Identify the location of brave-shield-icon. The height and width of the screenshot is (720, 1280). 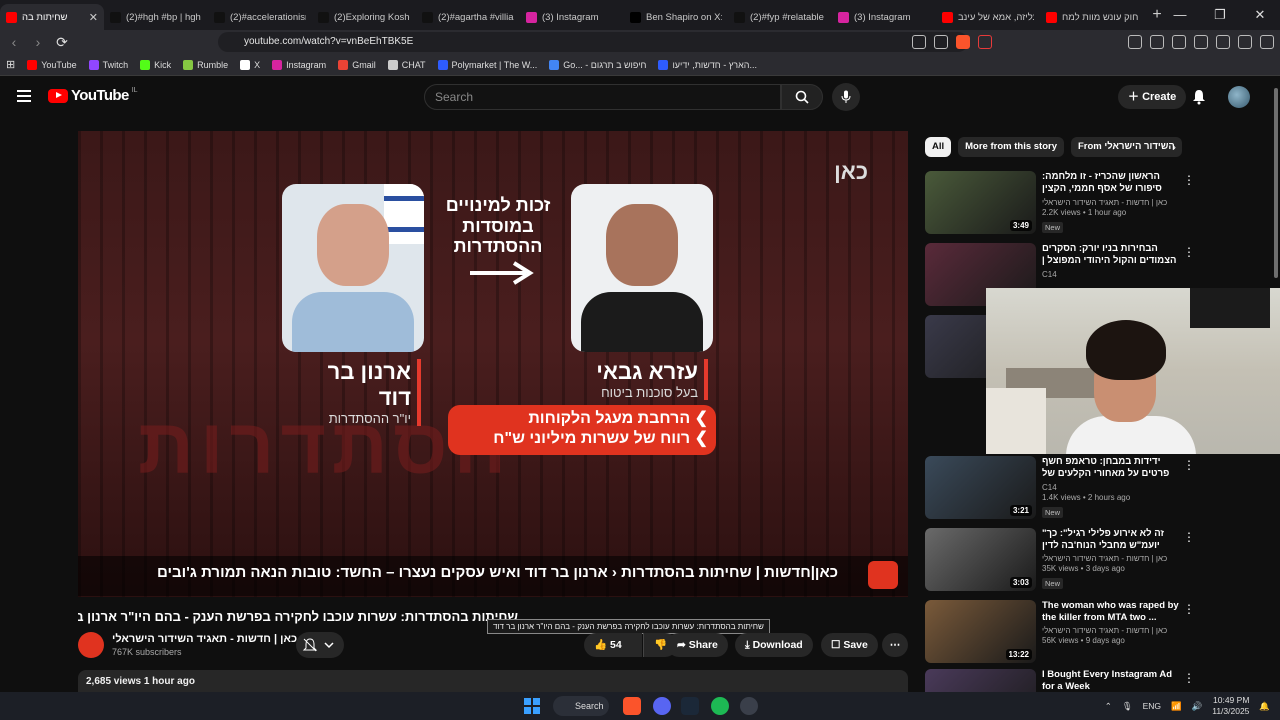
(963, 42).